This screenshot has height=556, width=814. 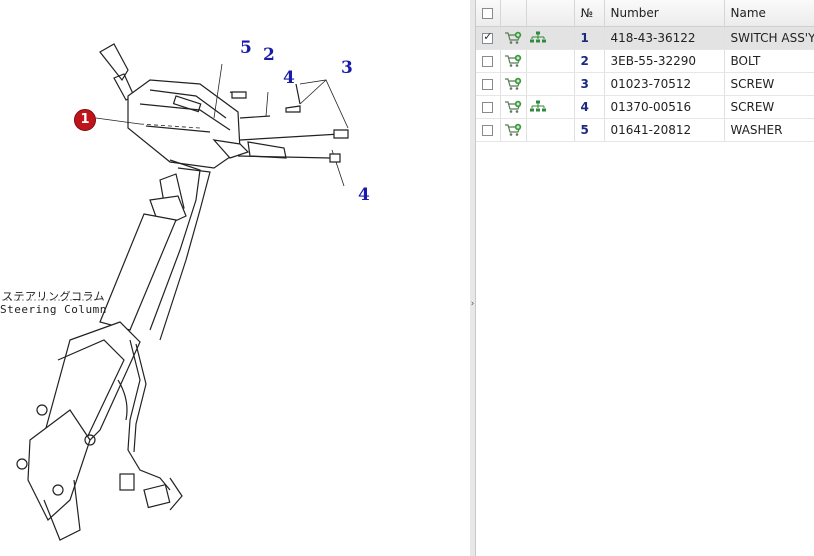 What do you see at coordinates (550, 13) in the screenshot?
I see `tree-column-header` at bounding box center [550, 13].